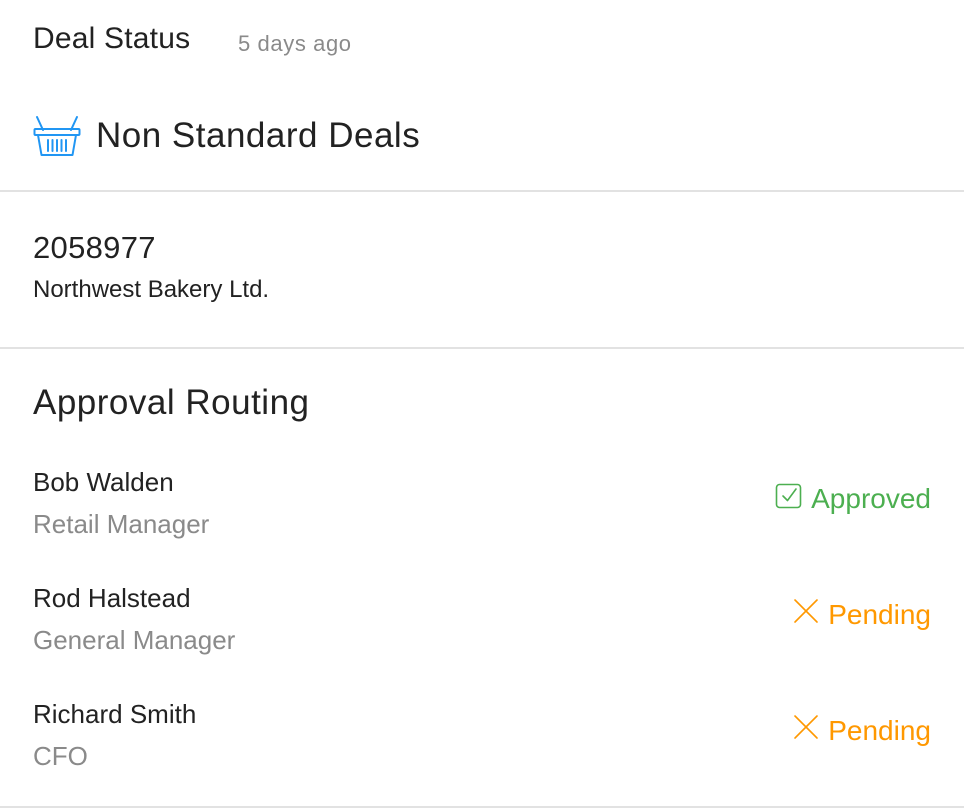 The height and width of the screenshot is (810, 964). I want to click on deal-status-header: Deal Status 5 days ago, so click(482, 42).